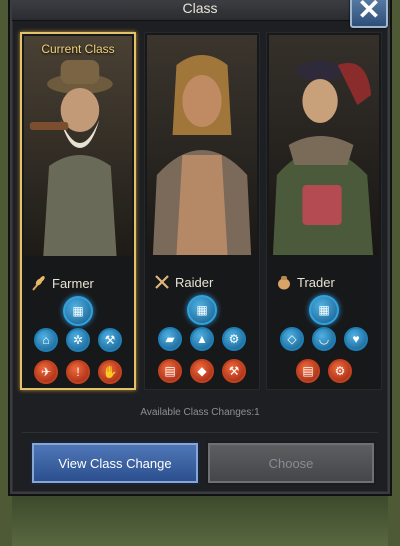  I want to click on choose-button: Choose, so click(291, 463).